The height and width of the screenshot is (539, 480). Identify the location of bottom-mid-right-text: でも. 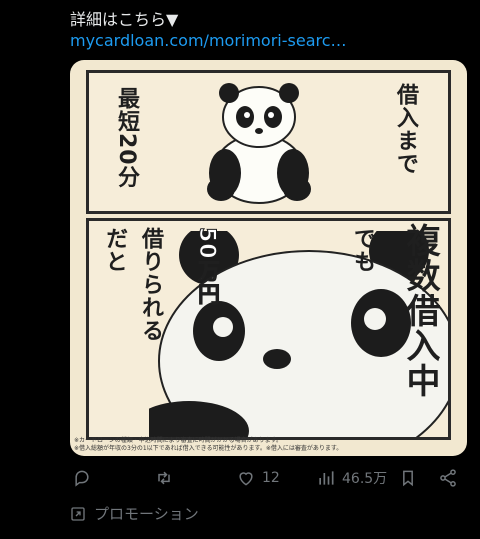
(362, 250).